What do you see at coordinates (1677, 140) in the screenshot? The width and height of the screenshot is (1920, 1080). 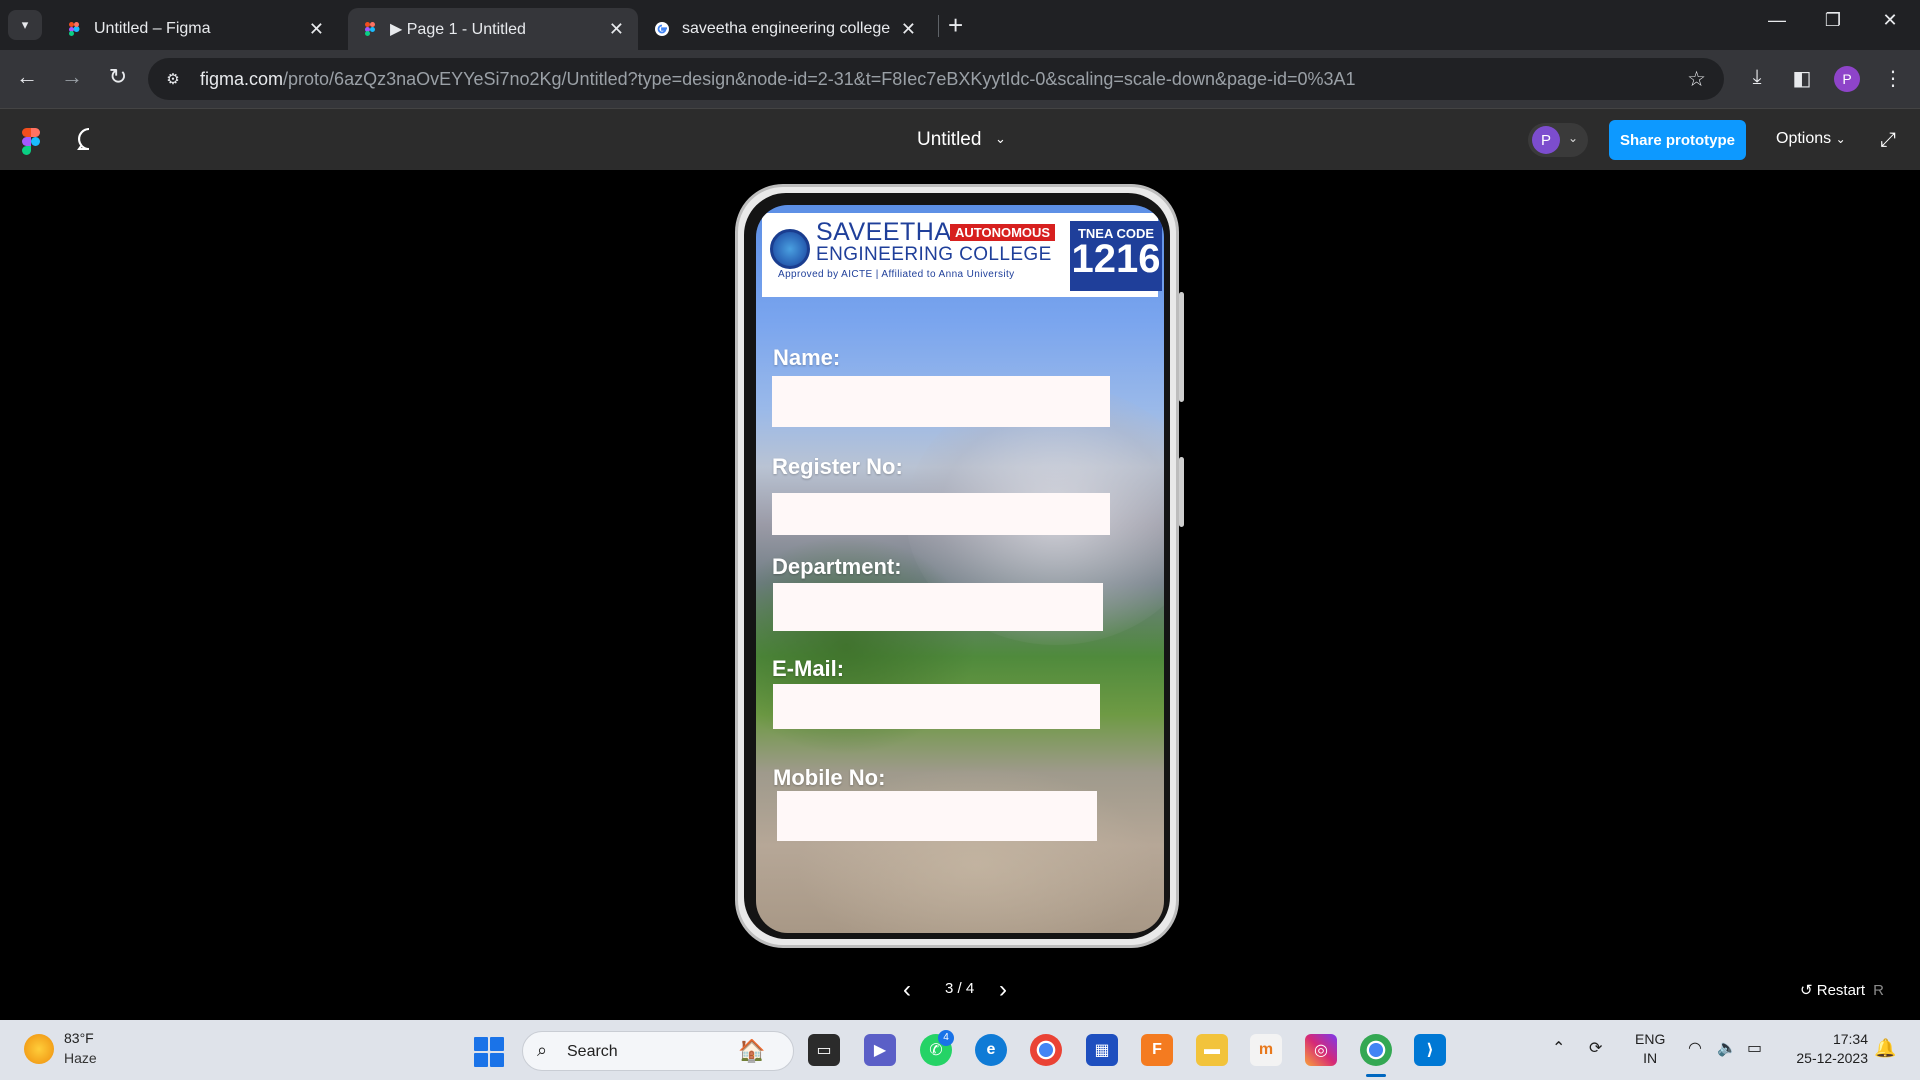 I see `share-prototype-button: Share prototype` at bounding box center [1677, 140].